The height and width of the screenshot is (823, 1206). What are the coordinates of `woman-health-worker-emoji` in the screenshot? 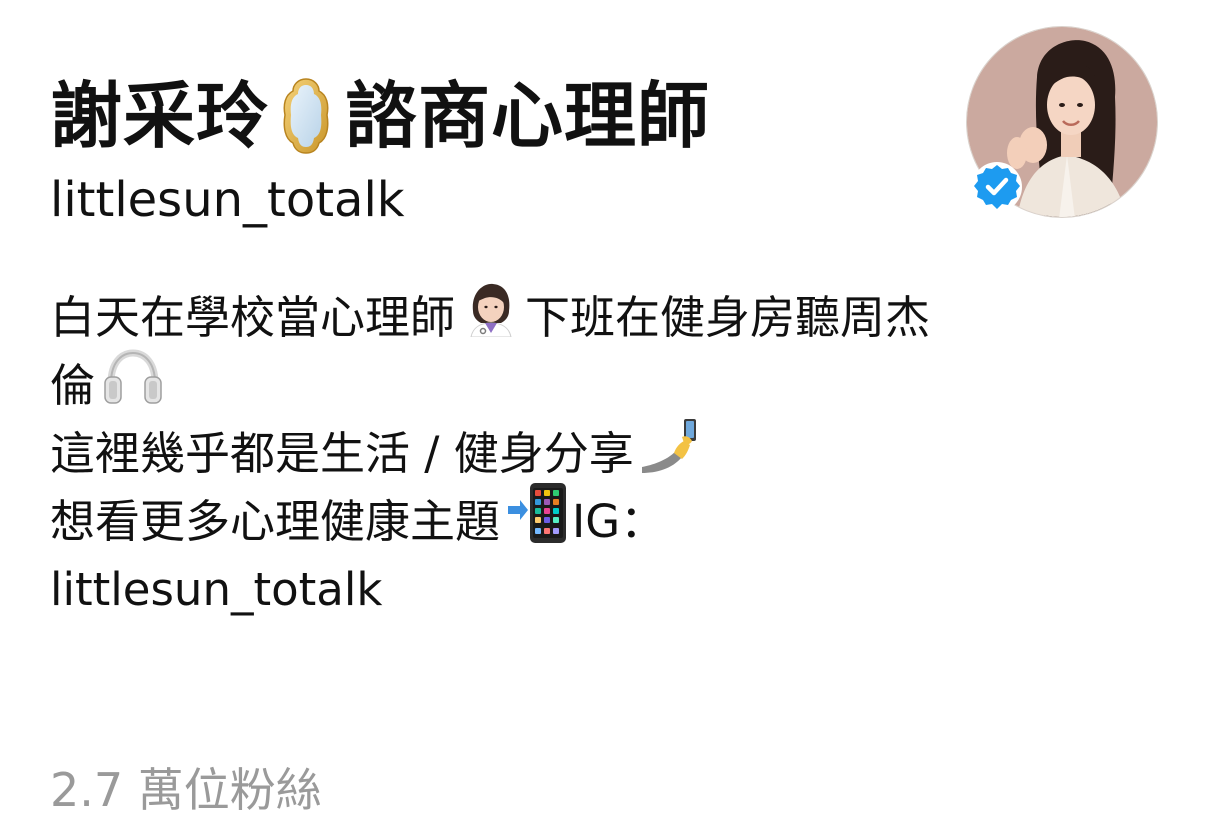 It's located at (491, 318).